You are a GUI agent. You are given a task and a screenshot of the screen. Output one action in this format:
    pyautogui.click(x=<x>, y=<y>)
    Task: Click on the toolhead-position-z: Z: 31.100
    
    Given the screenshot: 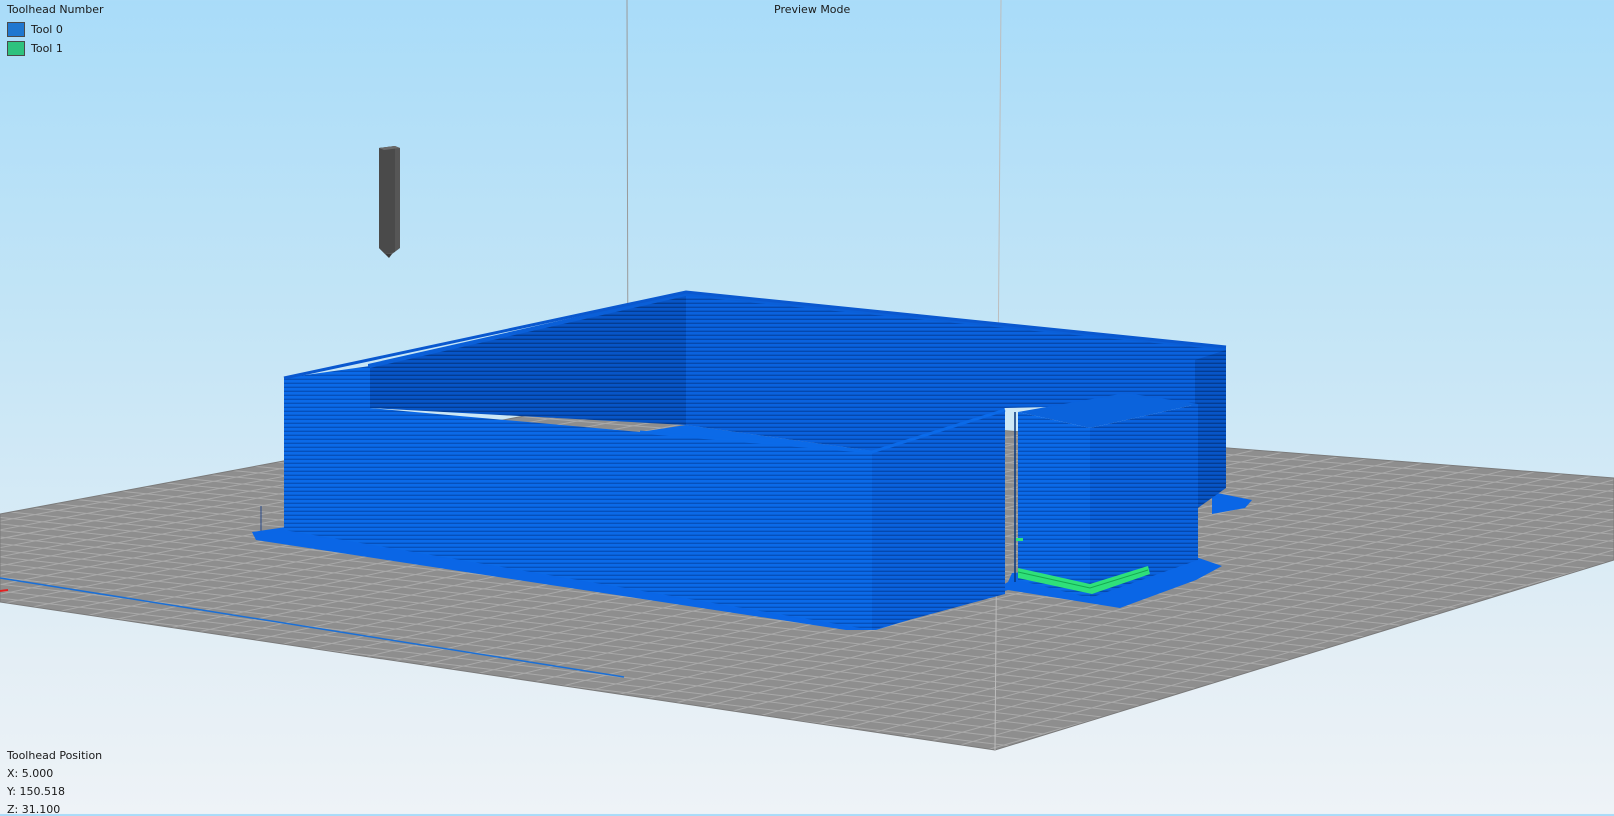 What is the action you would take?
    pyautogui.click(x=34, y=809)
    